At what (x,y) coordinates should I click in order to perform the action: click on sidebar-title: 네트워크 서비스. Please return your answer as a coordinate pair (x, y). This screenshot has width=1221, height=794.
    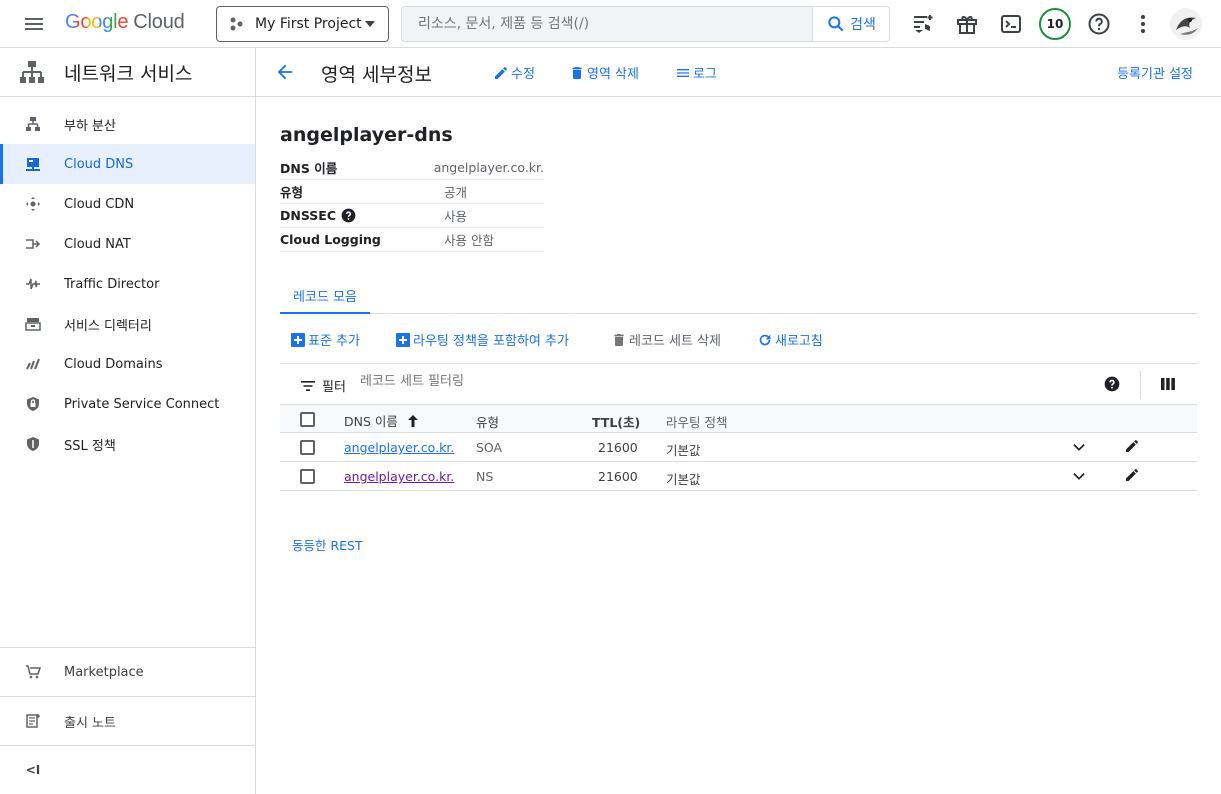
    Looking at the image, I should click on (128, 73).